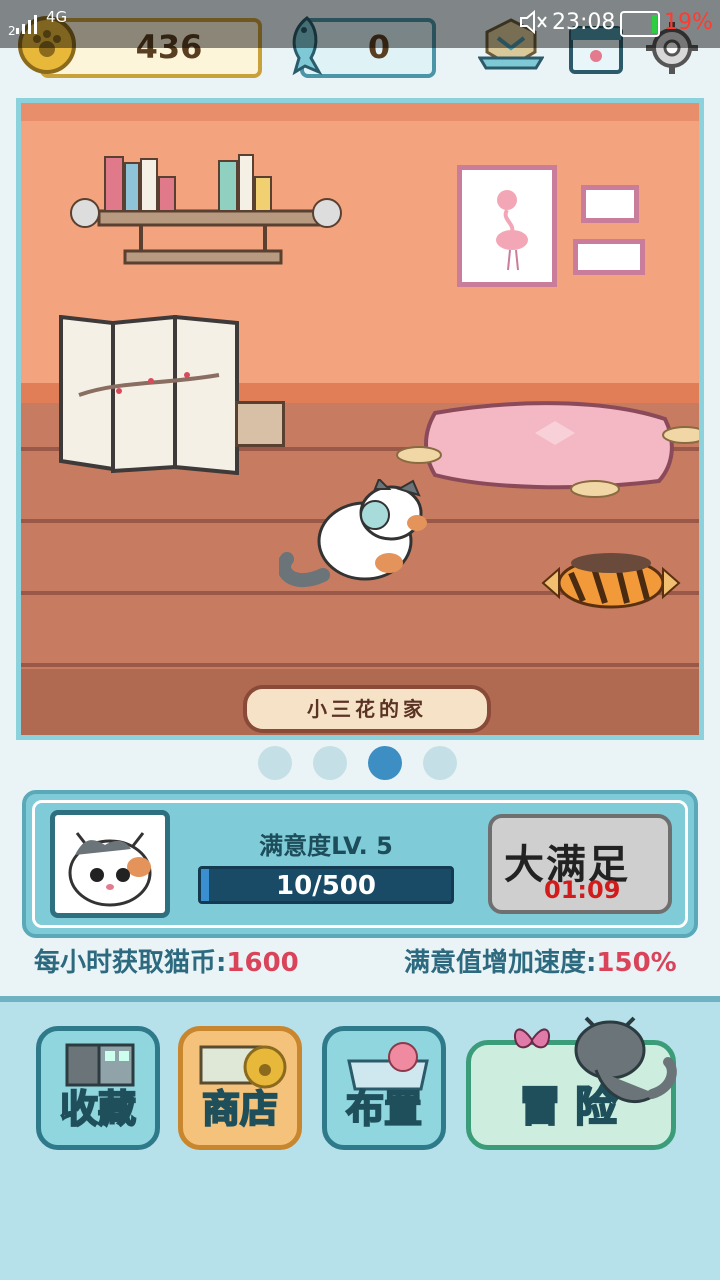 The width and height of the screenshot is (720, 1280). I want to click on clock: 23:08, so click(584, 22).